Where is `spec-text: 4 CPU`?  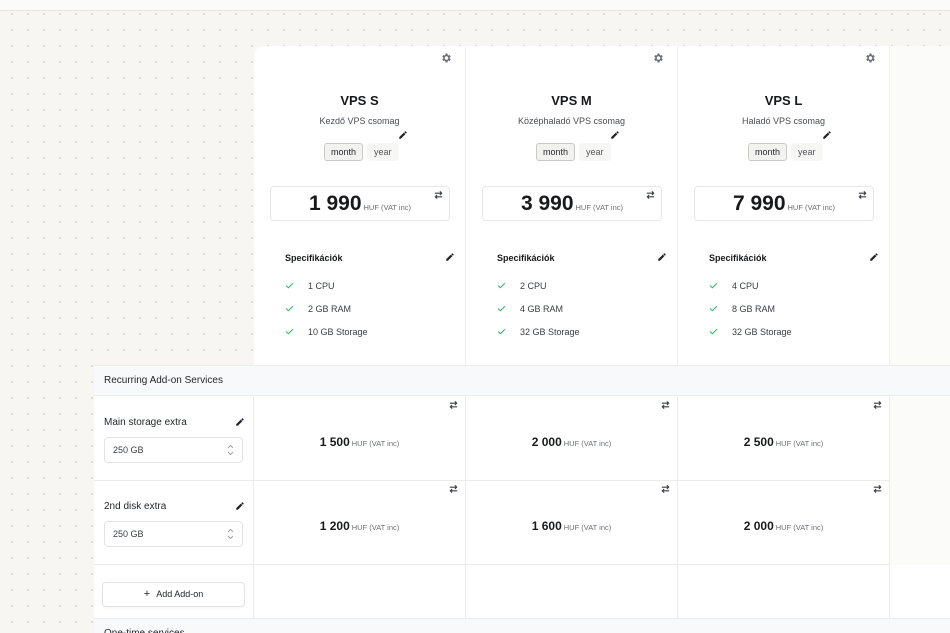
spec-text: 4 CPU is located at coordinates (745, 285).